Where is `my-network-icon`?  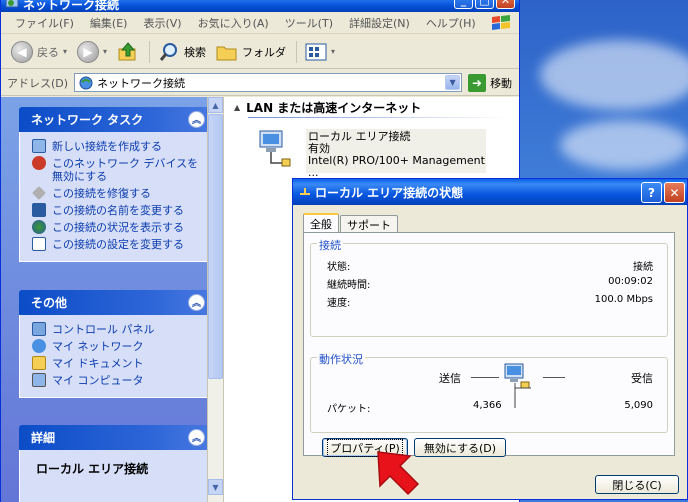
my-network-icon is located at coordinates (39, 346).